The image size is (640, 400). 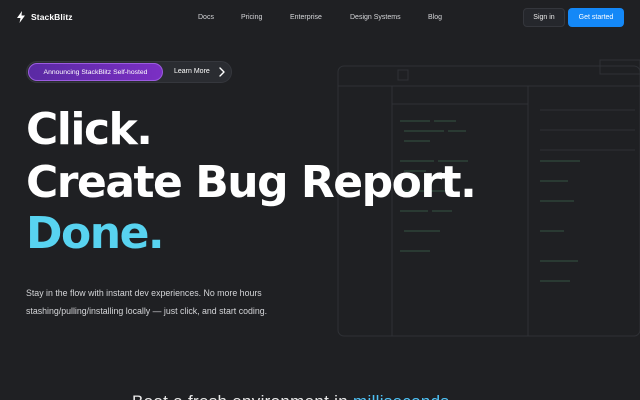 What do you see at coordinates (89, 129) in the screenshot?
I see `hero-headline-line-1: Click.` at bounding box center [89, 129].